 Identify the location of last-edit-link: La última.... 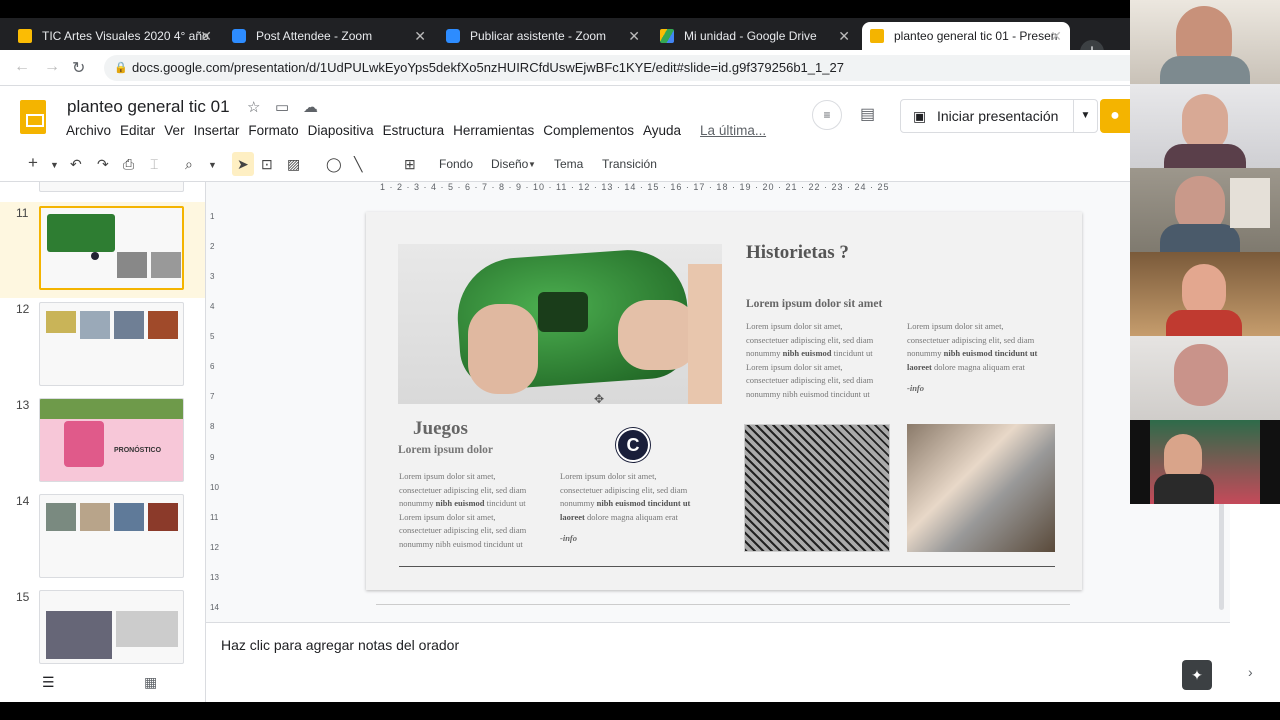
(733, 130).